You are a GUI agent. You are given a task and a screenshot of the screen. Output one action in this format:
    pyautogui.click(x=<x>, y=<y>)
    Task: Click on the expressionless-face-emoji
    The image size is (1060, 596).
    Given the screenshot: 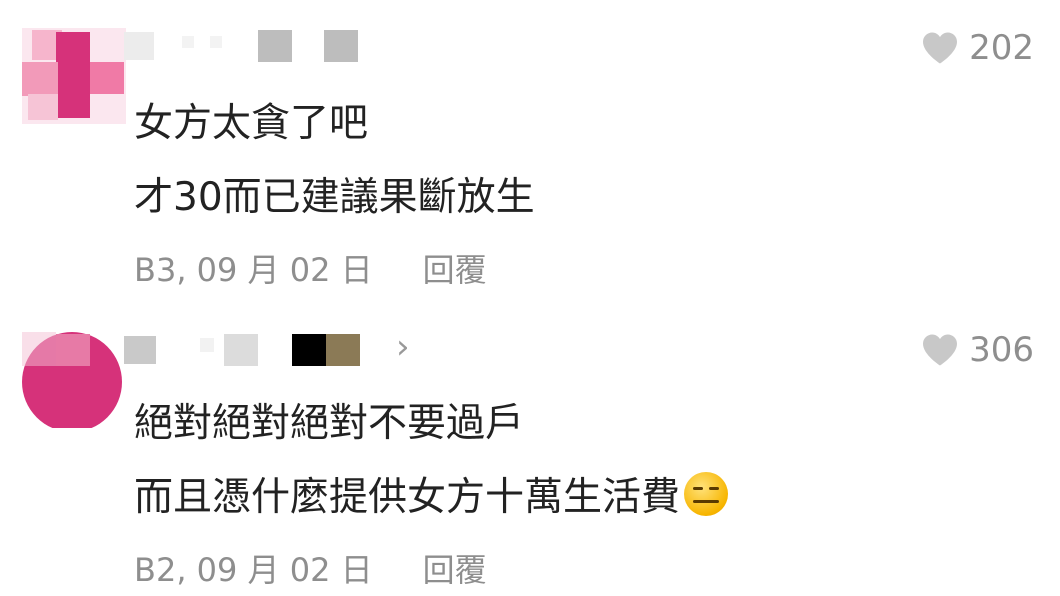 What is the action you would take?
    pyautogui.click(x=706, y=494)
    